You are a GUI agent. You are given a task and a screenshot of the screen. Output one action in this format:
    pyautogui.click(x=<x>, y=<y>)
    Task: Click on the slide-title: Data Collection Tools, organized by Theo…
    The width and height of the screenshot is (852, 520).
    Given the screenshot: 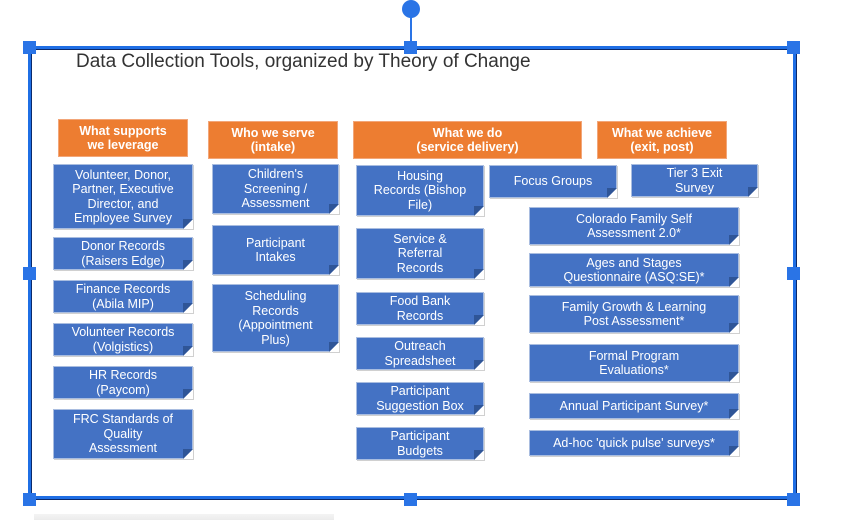 What is the action you would take?
    pyautogui.click(x=303, y=61)
    